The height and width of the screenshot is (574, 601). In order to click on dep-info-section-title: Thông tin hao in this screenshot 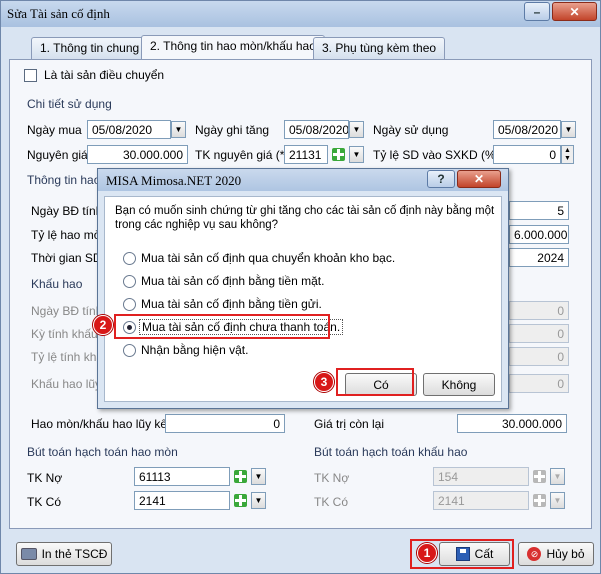, I will do `click(64, 180)`.